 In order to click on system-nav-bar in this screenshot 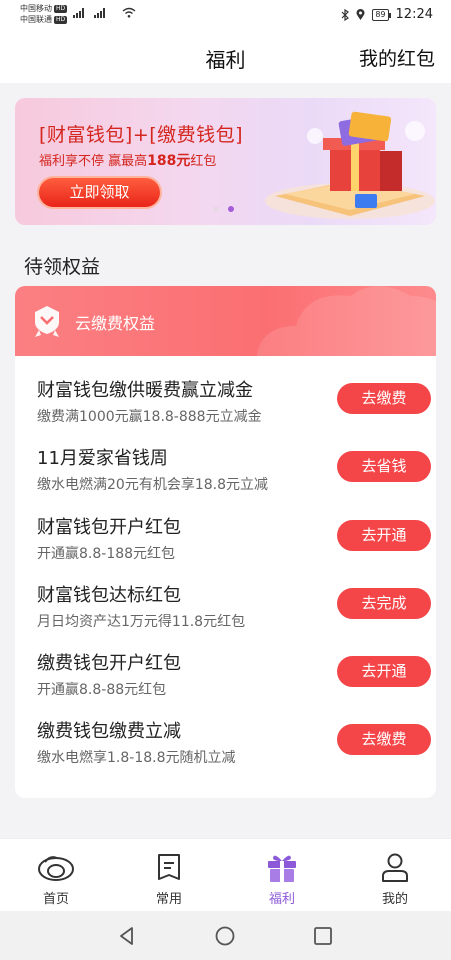, I will do `click(225, 935)`.